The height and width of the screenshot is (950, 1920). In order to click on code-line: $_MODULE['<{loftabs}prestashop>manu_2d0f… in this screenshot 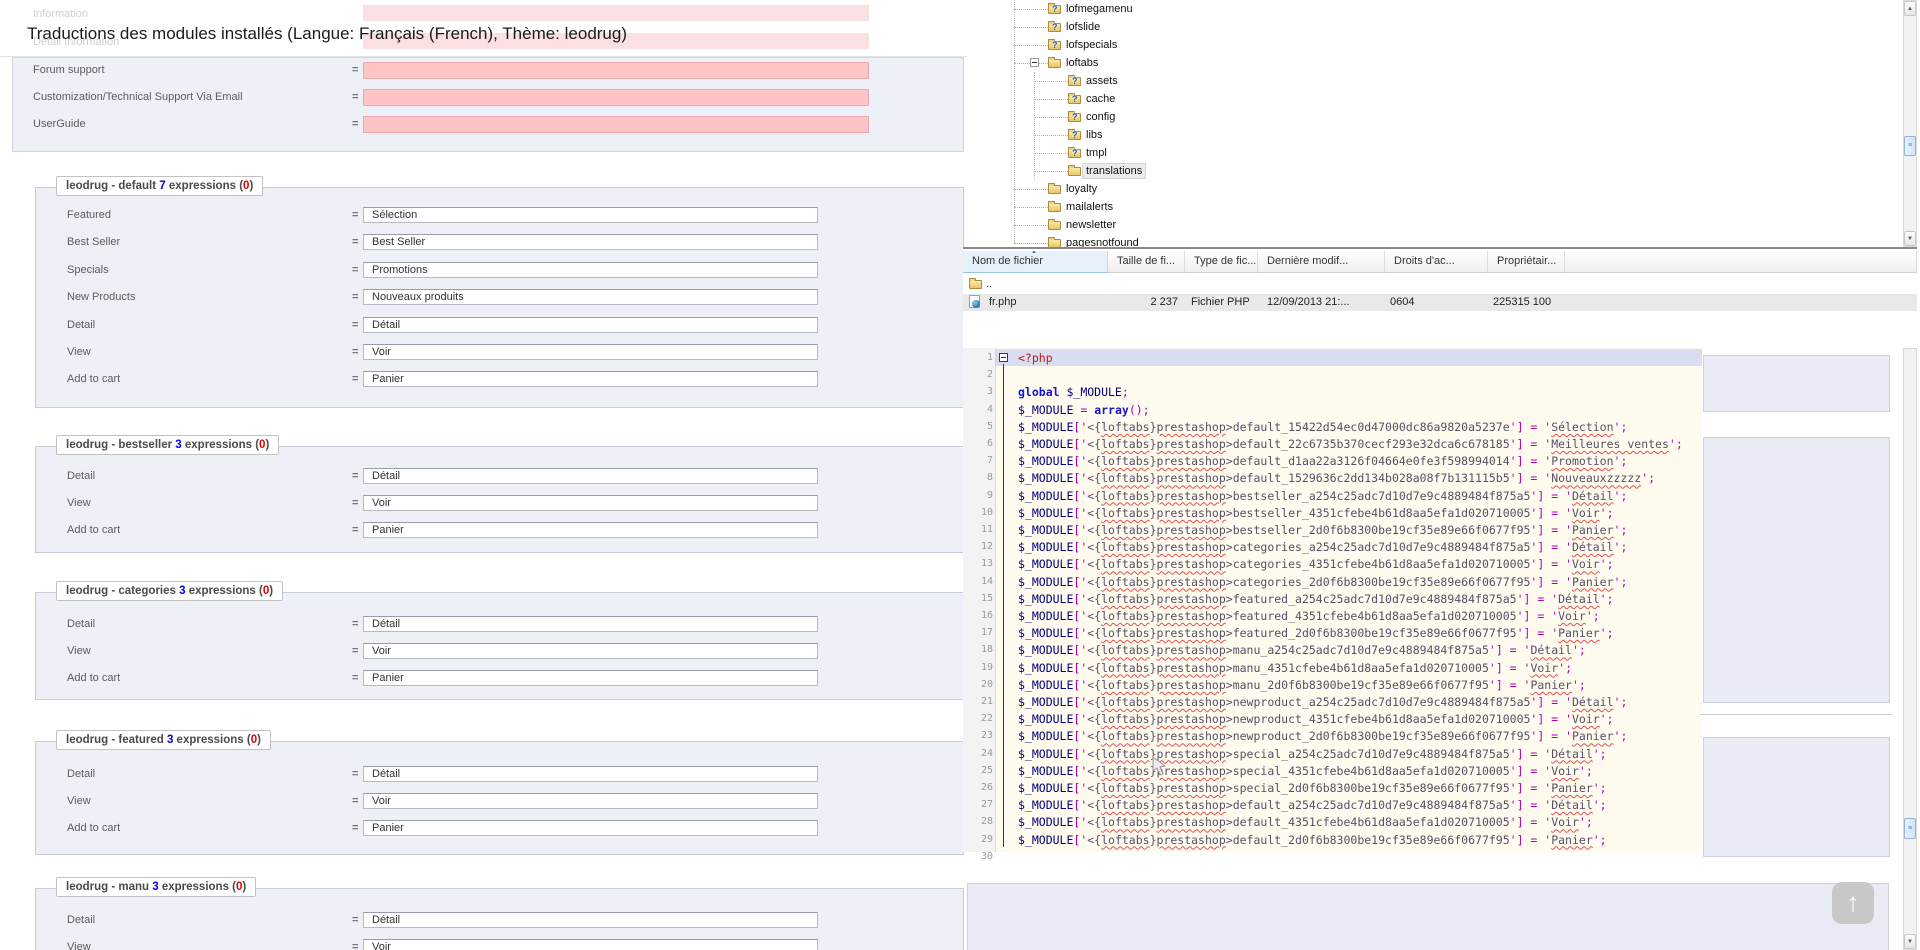, I will do `click(1302, 684)`.